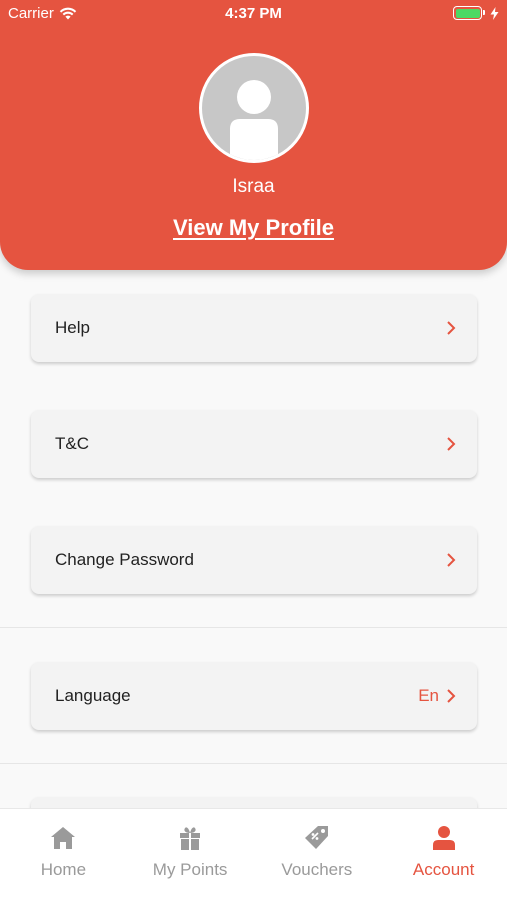 This screenshot has width=507, height=900. I want to click on change-password-right, so click(451, 560).